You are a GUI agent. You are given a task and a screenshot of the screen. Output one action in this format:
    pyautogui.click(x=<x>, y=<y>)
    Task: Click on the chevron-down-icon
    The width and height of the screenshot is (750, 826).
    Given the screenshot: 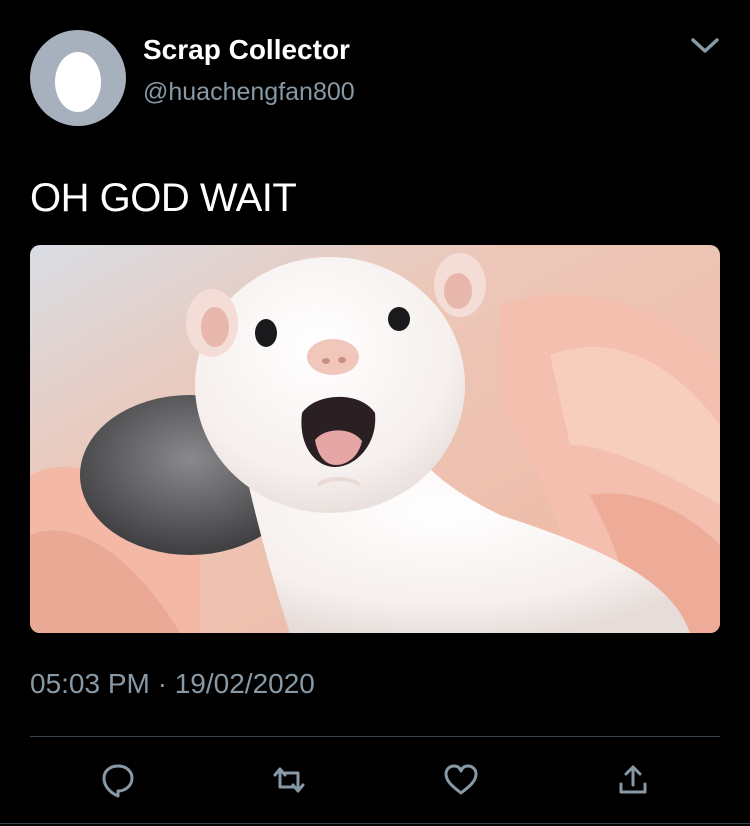 What is the action you would take?
    pyautogui.click(x=705, y=45)
    